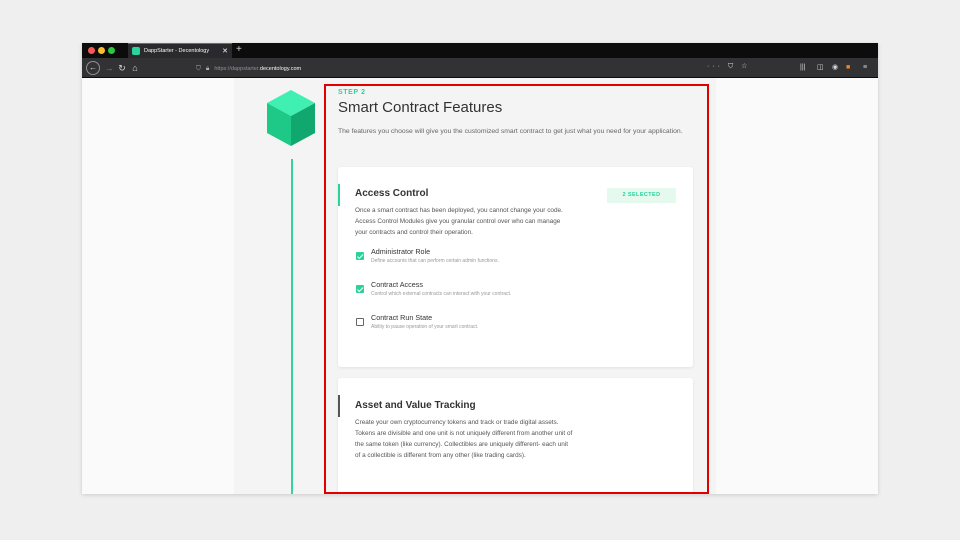 The image size is (960, 540). What do you see at coordinates (237, 68) in the screenshot?
I see `url-prefix: https://dappstarter.` at bounding box center [237, 68].